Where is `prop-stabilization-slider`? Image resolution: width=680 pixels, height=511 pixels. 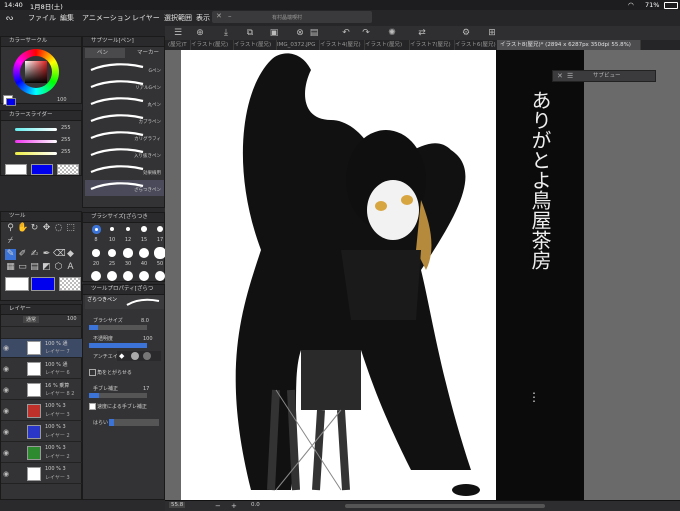 prop-stabilization-slider is located at coordinates (118, 395).